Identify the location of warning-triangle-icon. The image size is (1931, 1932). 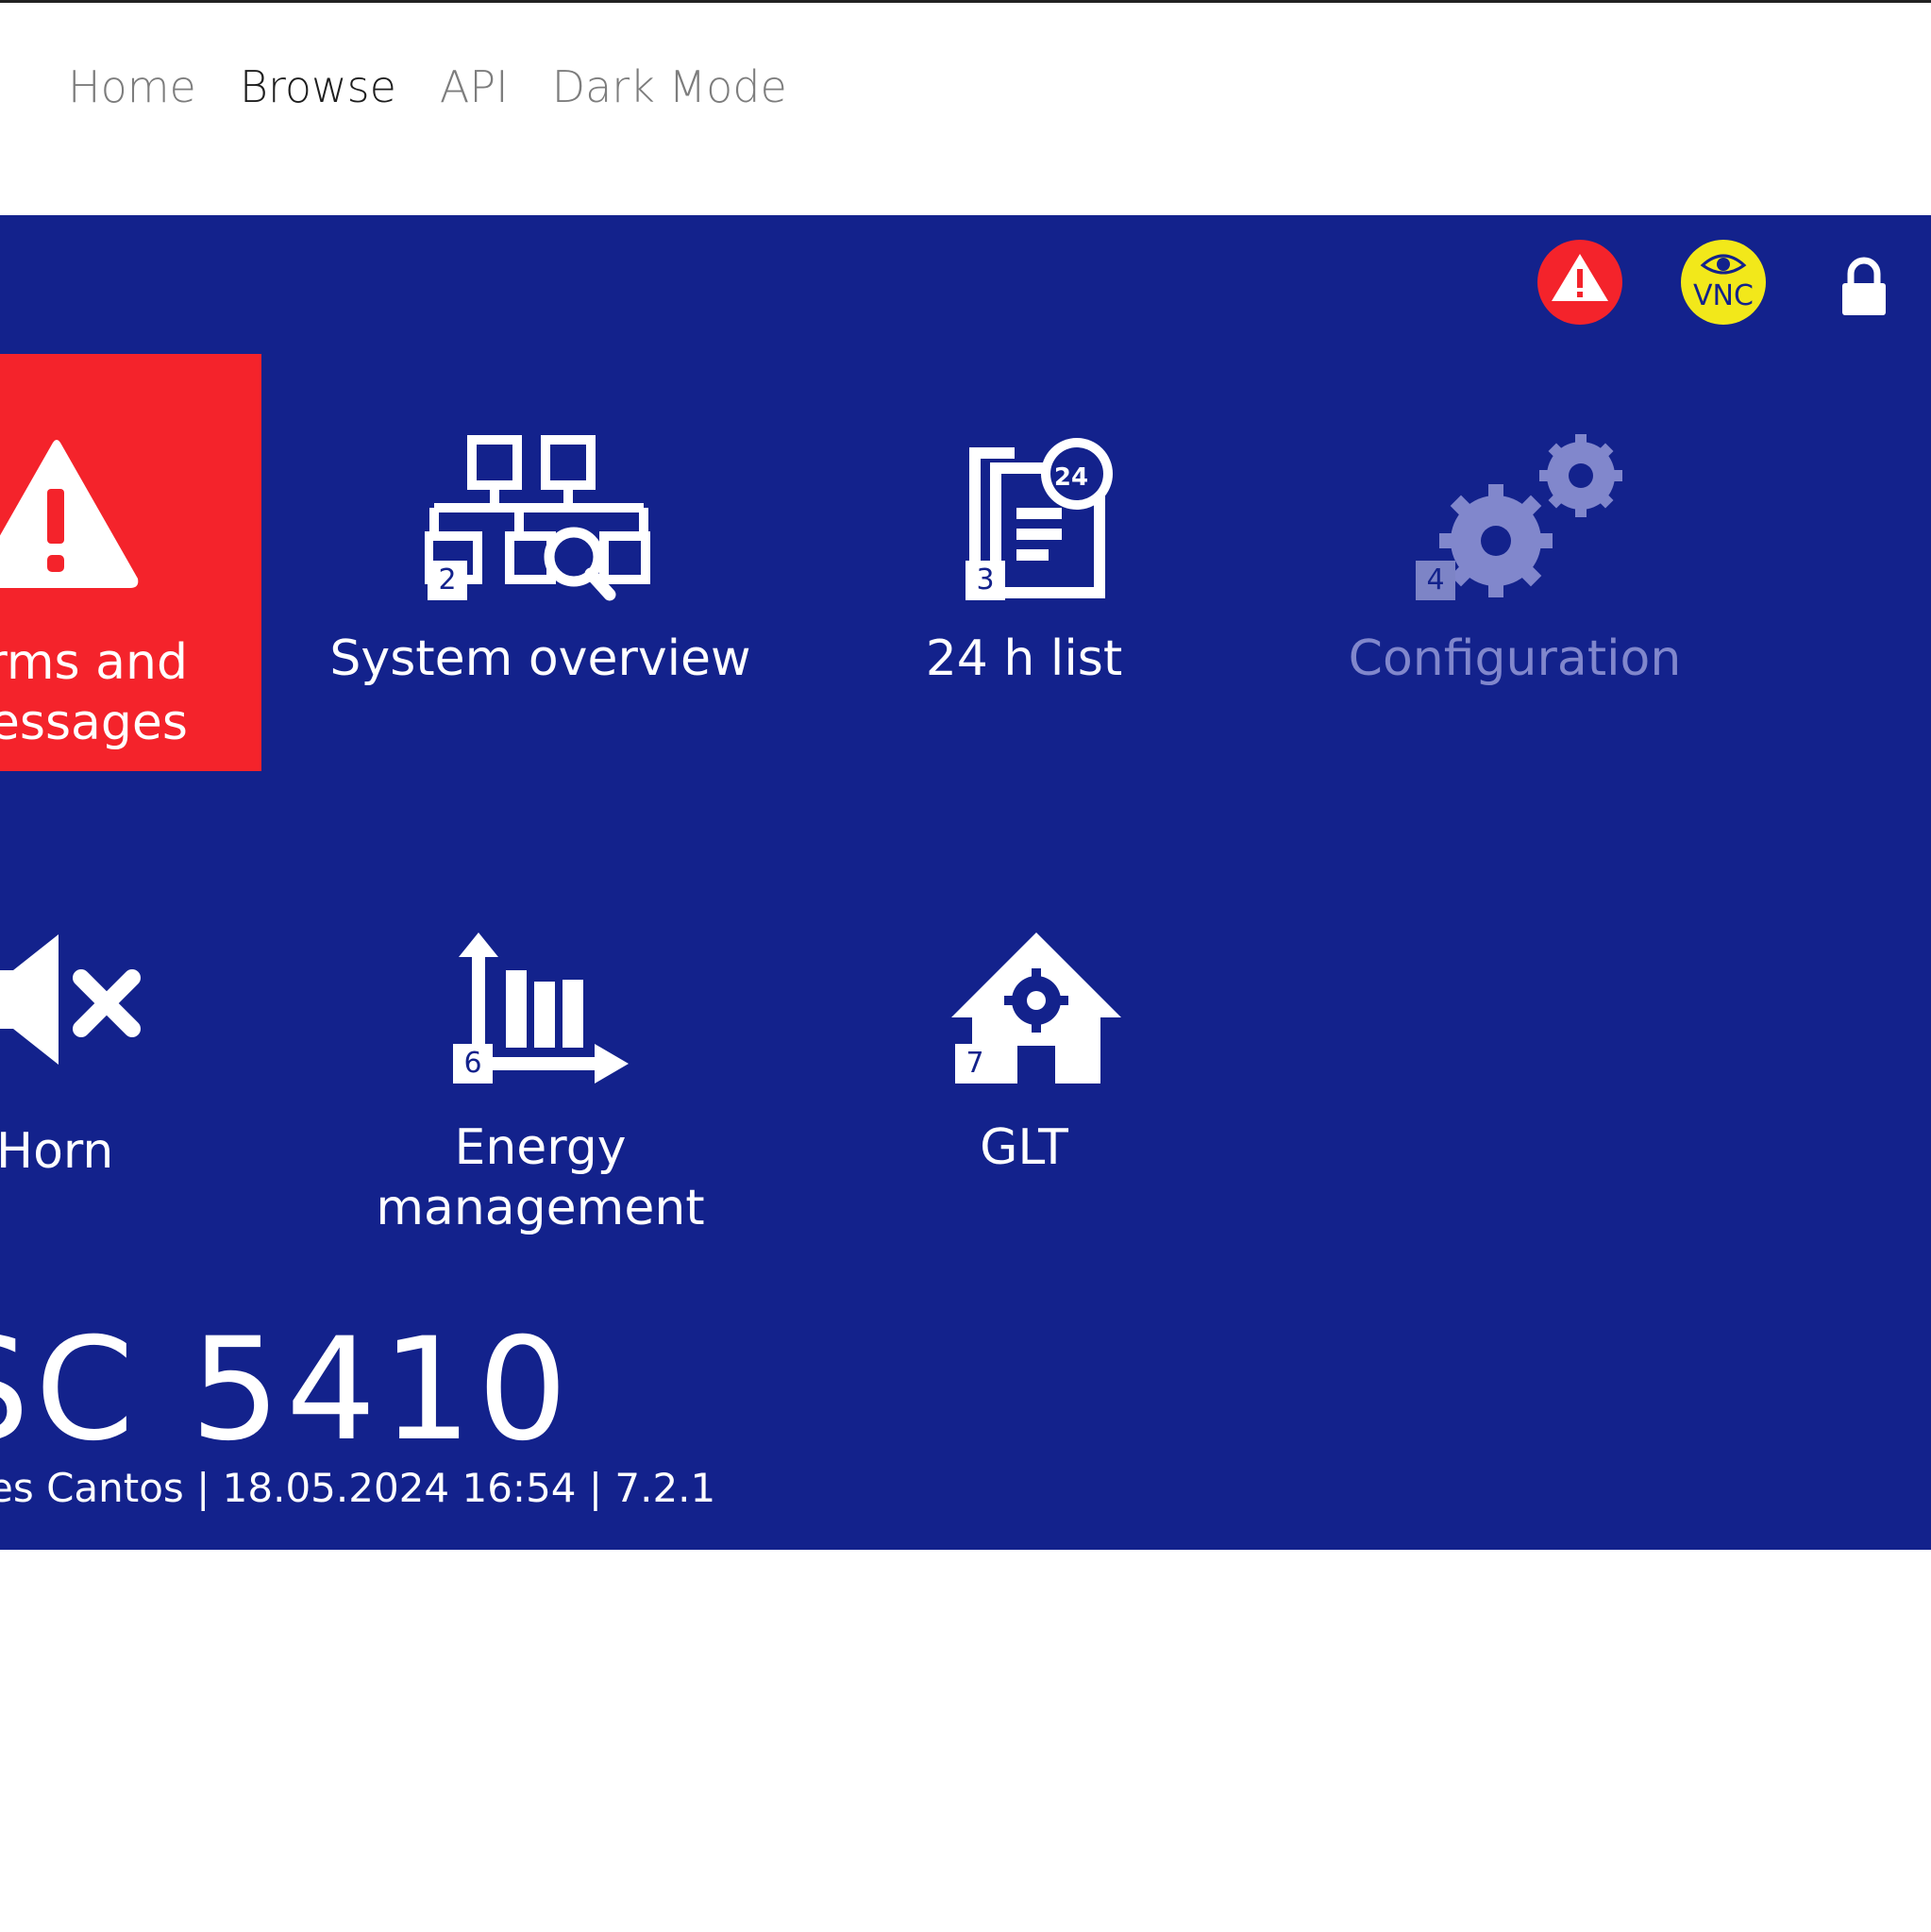
(71, 516).